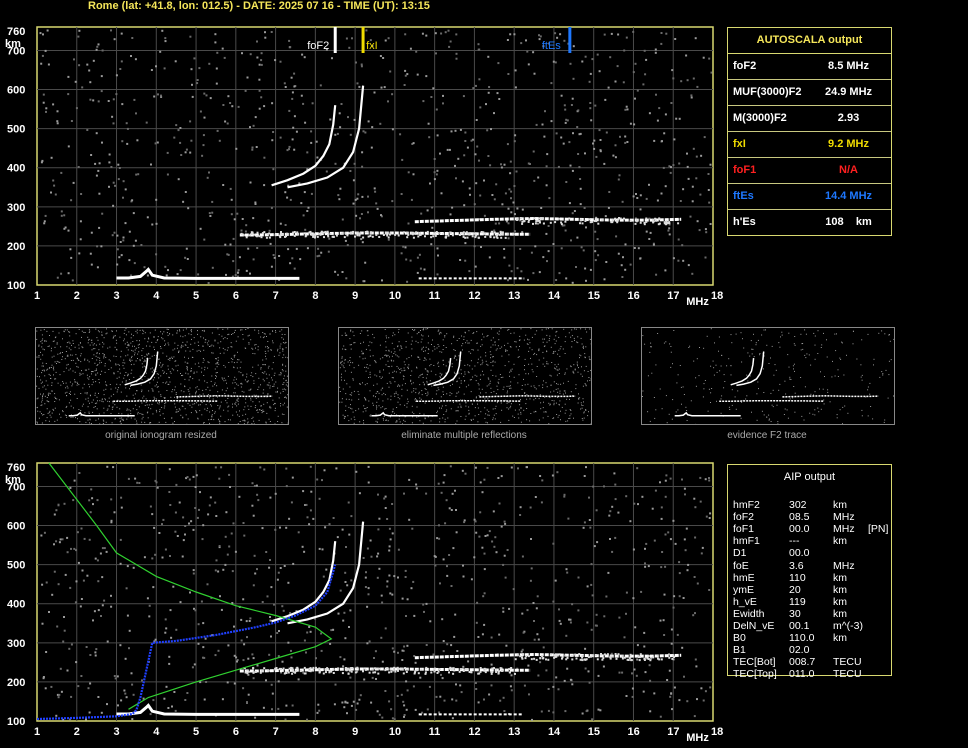 This screenshot has width=968, height=748. I want to click on bottom-xtick-label: 11, so click(435, 732).